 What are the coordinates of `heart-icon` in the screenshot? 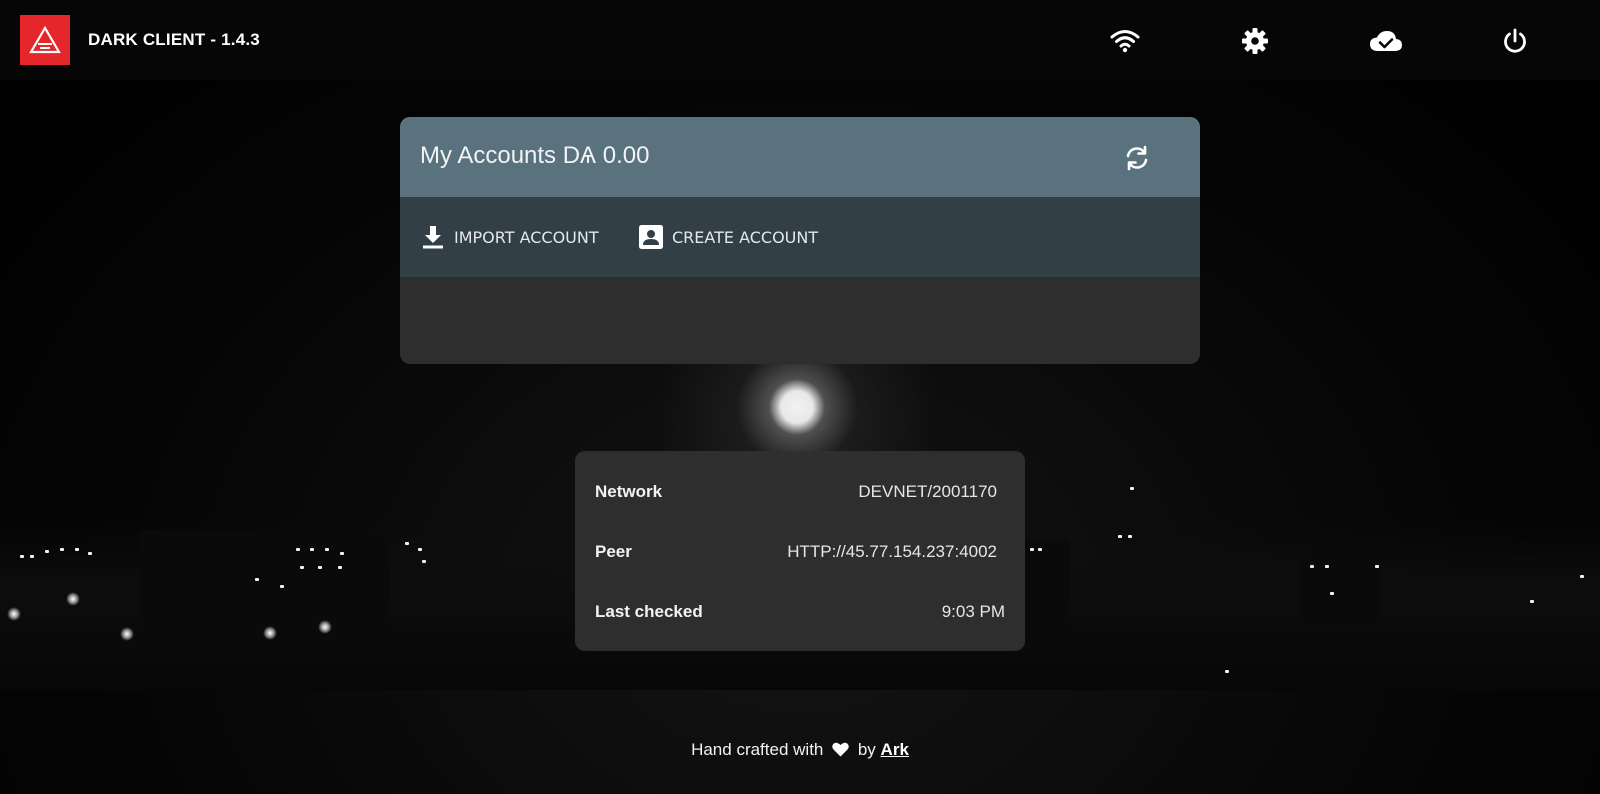 It's located at (840, 752).